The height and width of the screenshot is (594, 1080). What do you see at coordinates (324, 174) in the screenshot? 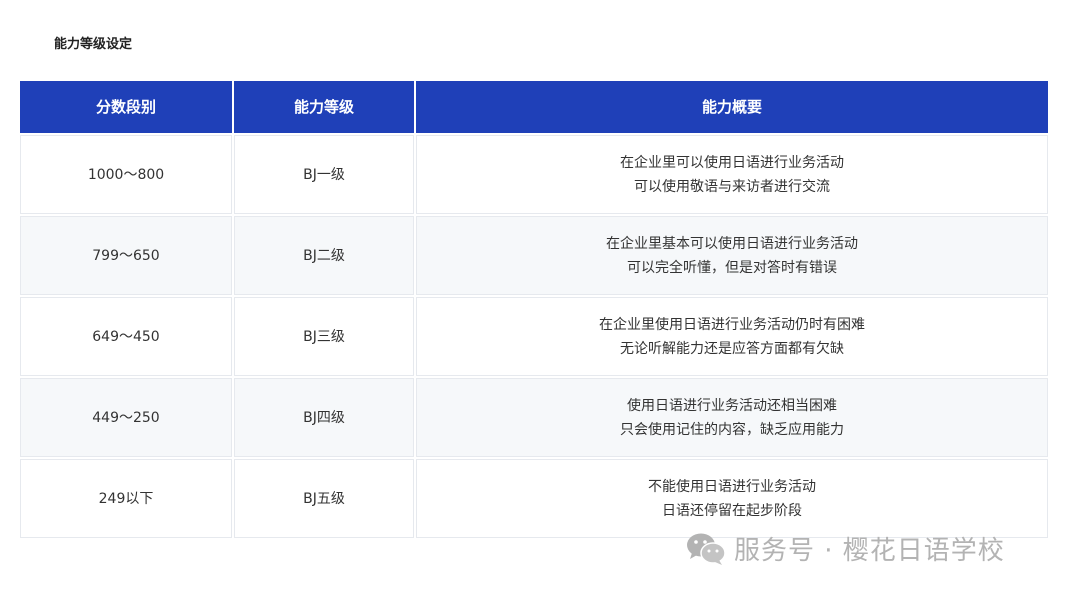
I see `level-cell: BJ一级` at bounding box center [324, 174].